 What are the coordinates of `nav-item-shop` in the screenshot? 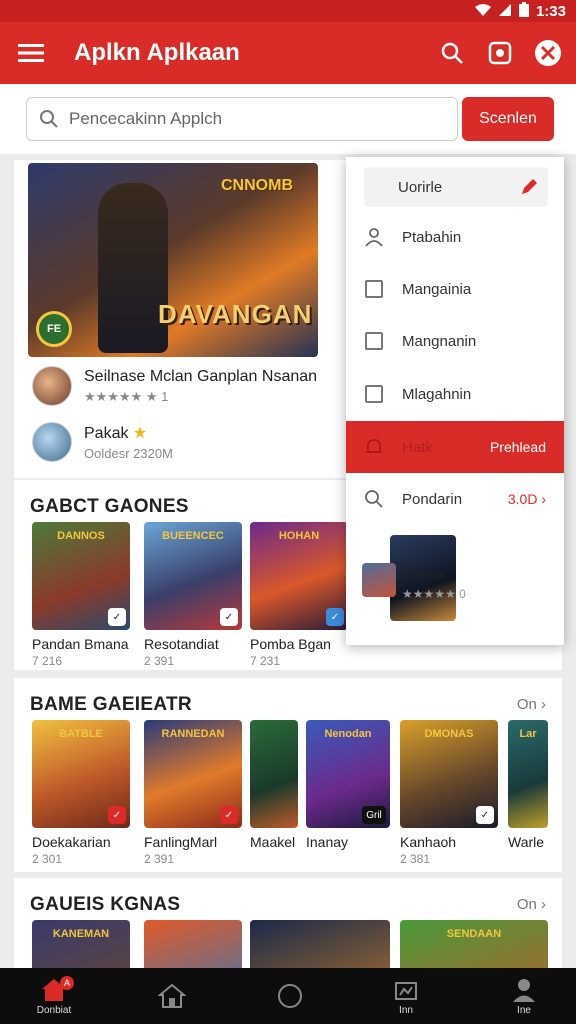 It's located at (172, 996).